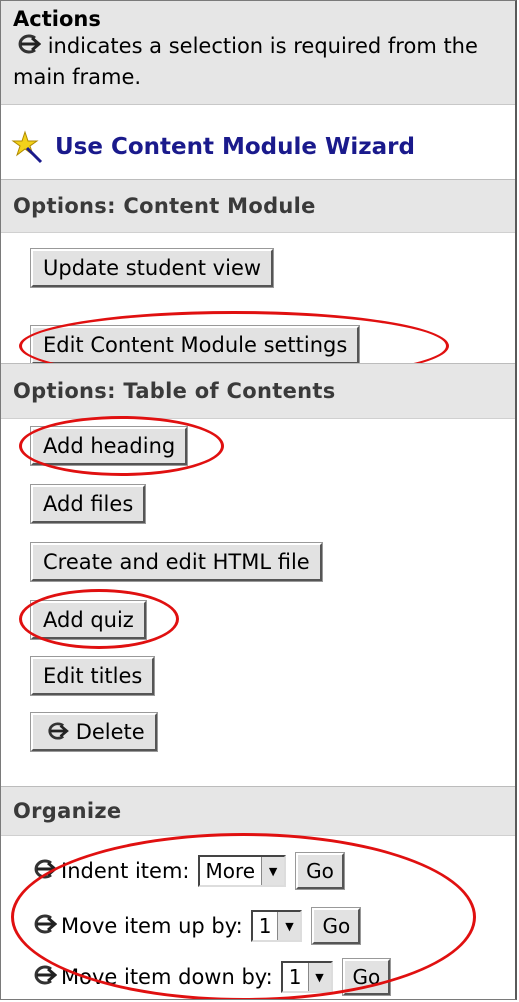 This screenshot has height=1002, width=519. I want to click on move-up-go-button: Go, so click(336, 926).